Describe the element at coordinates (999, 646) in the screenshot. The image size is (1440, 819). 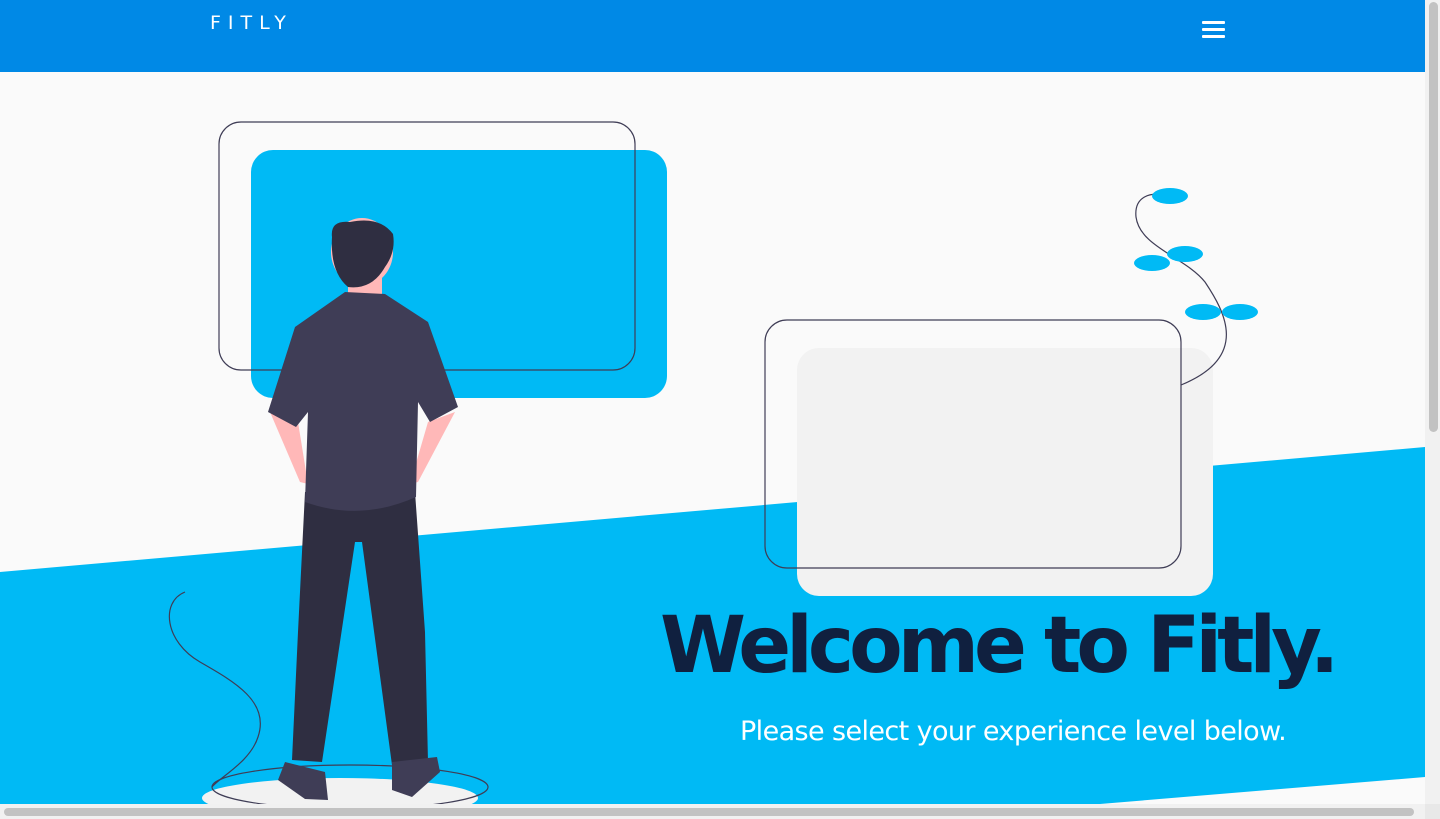
I see `hero-title: Welcome to Fitly.` at that location.